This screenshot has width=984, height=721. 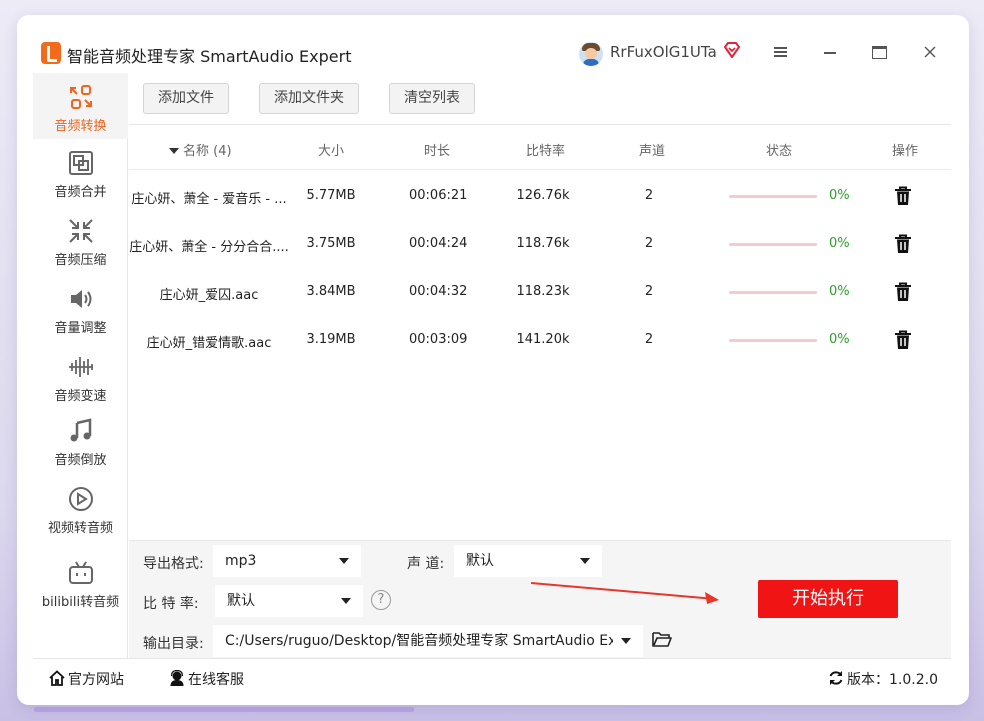 What do you see at coordinates (171, 604) in the screenshot?
I see `bitrate-label: 比 特 率:` at bounding box center [171, 604].